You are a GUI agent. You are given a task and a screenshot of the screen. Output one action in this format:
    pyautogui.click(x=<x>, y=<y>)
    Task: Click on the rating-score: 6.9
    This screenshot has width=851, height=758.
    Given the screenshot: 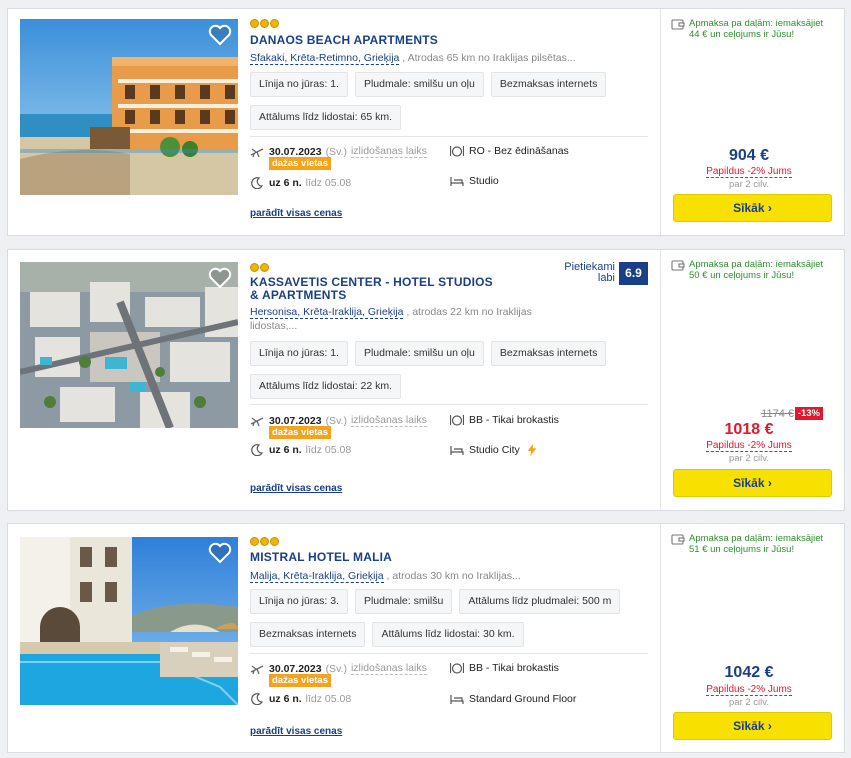 What is the action you would take?
    pyautogui.click(x=633, y=273)
    